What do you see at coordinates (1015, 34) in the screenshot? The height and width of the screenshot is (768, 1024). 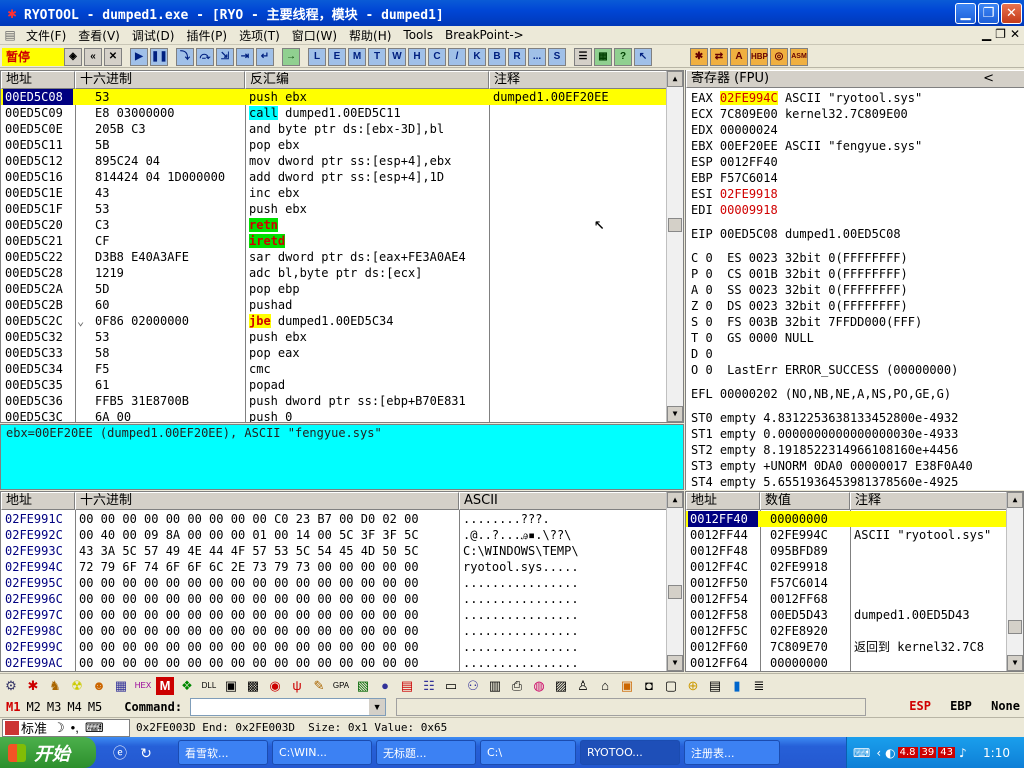 I see `mdi-close-icon: ✕` at bounding box center [1015, 34].